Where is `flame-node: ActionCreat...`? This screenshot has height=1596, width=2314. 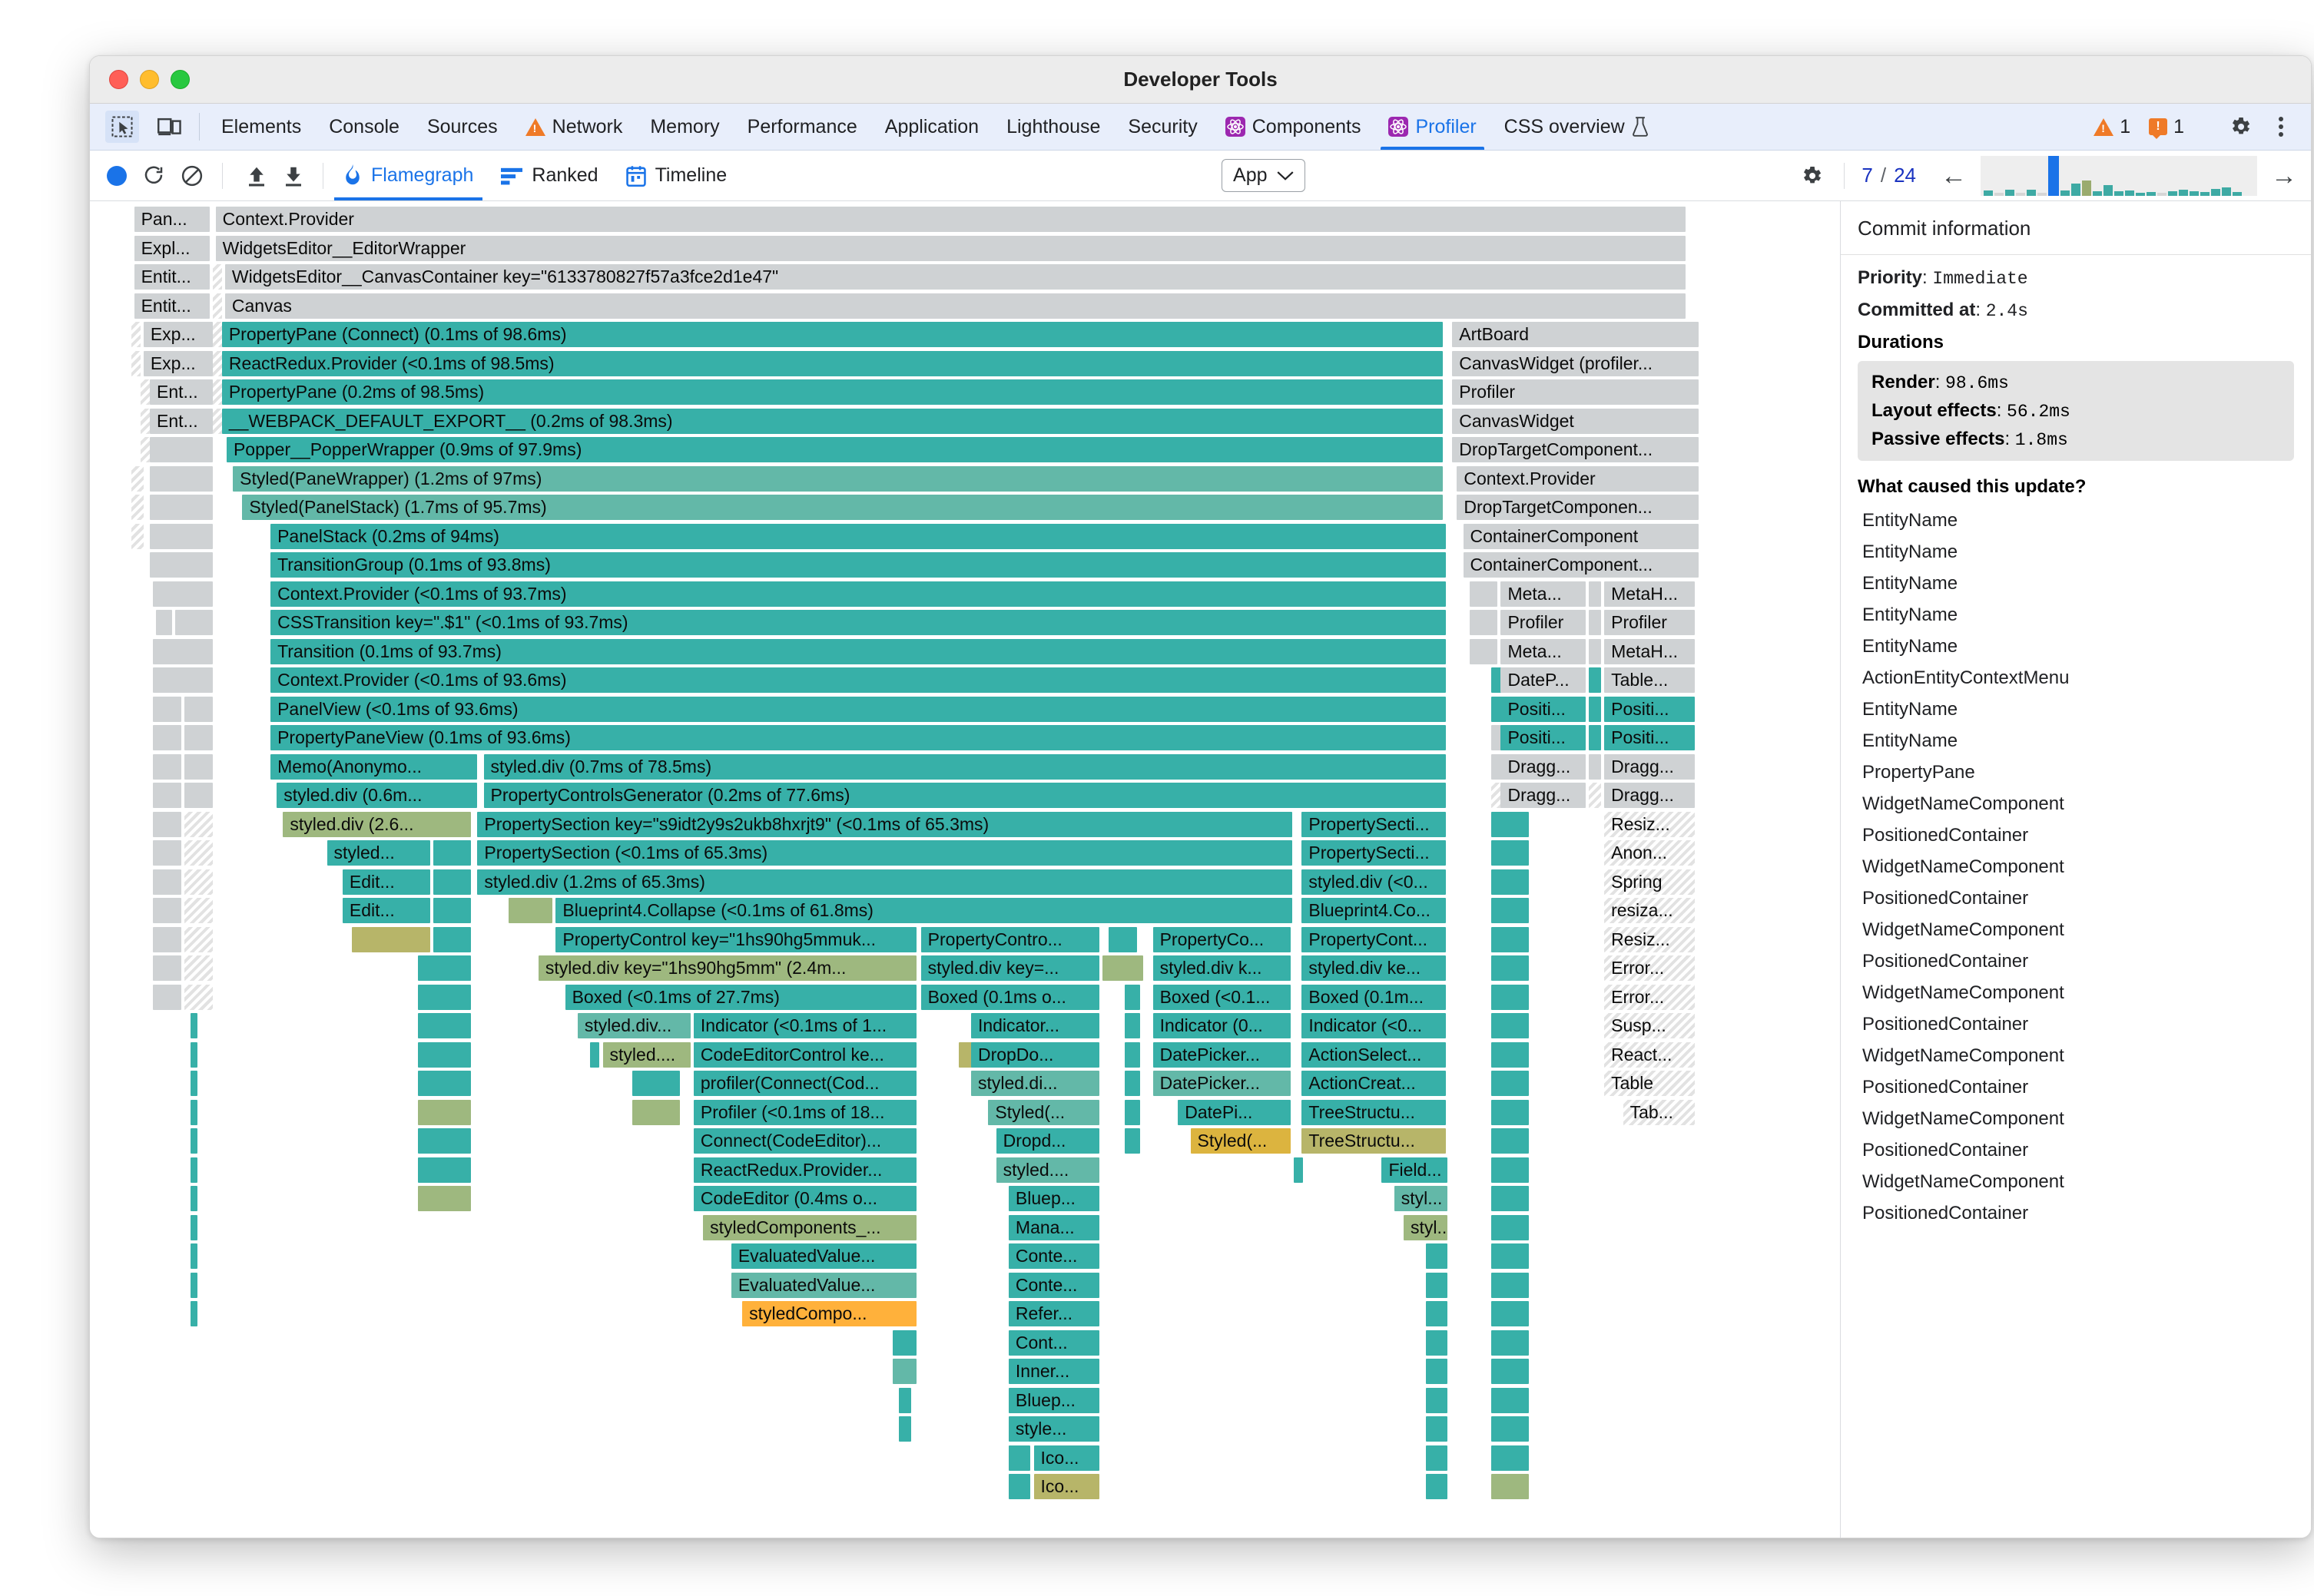 flame-node: ActionCreat... is located at coordinates (1374, 1083).